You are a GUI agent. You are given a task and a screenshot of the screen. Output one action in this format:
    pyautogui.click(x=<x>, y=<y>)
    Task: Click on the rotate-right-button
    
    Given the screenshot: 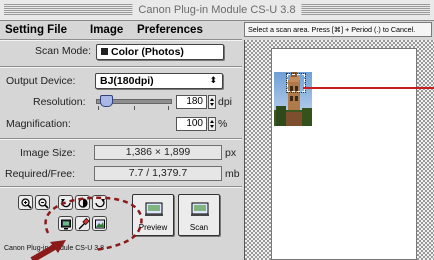 What is the action you would take?
    pyautogui.click(x=99, y=202)
    